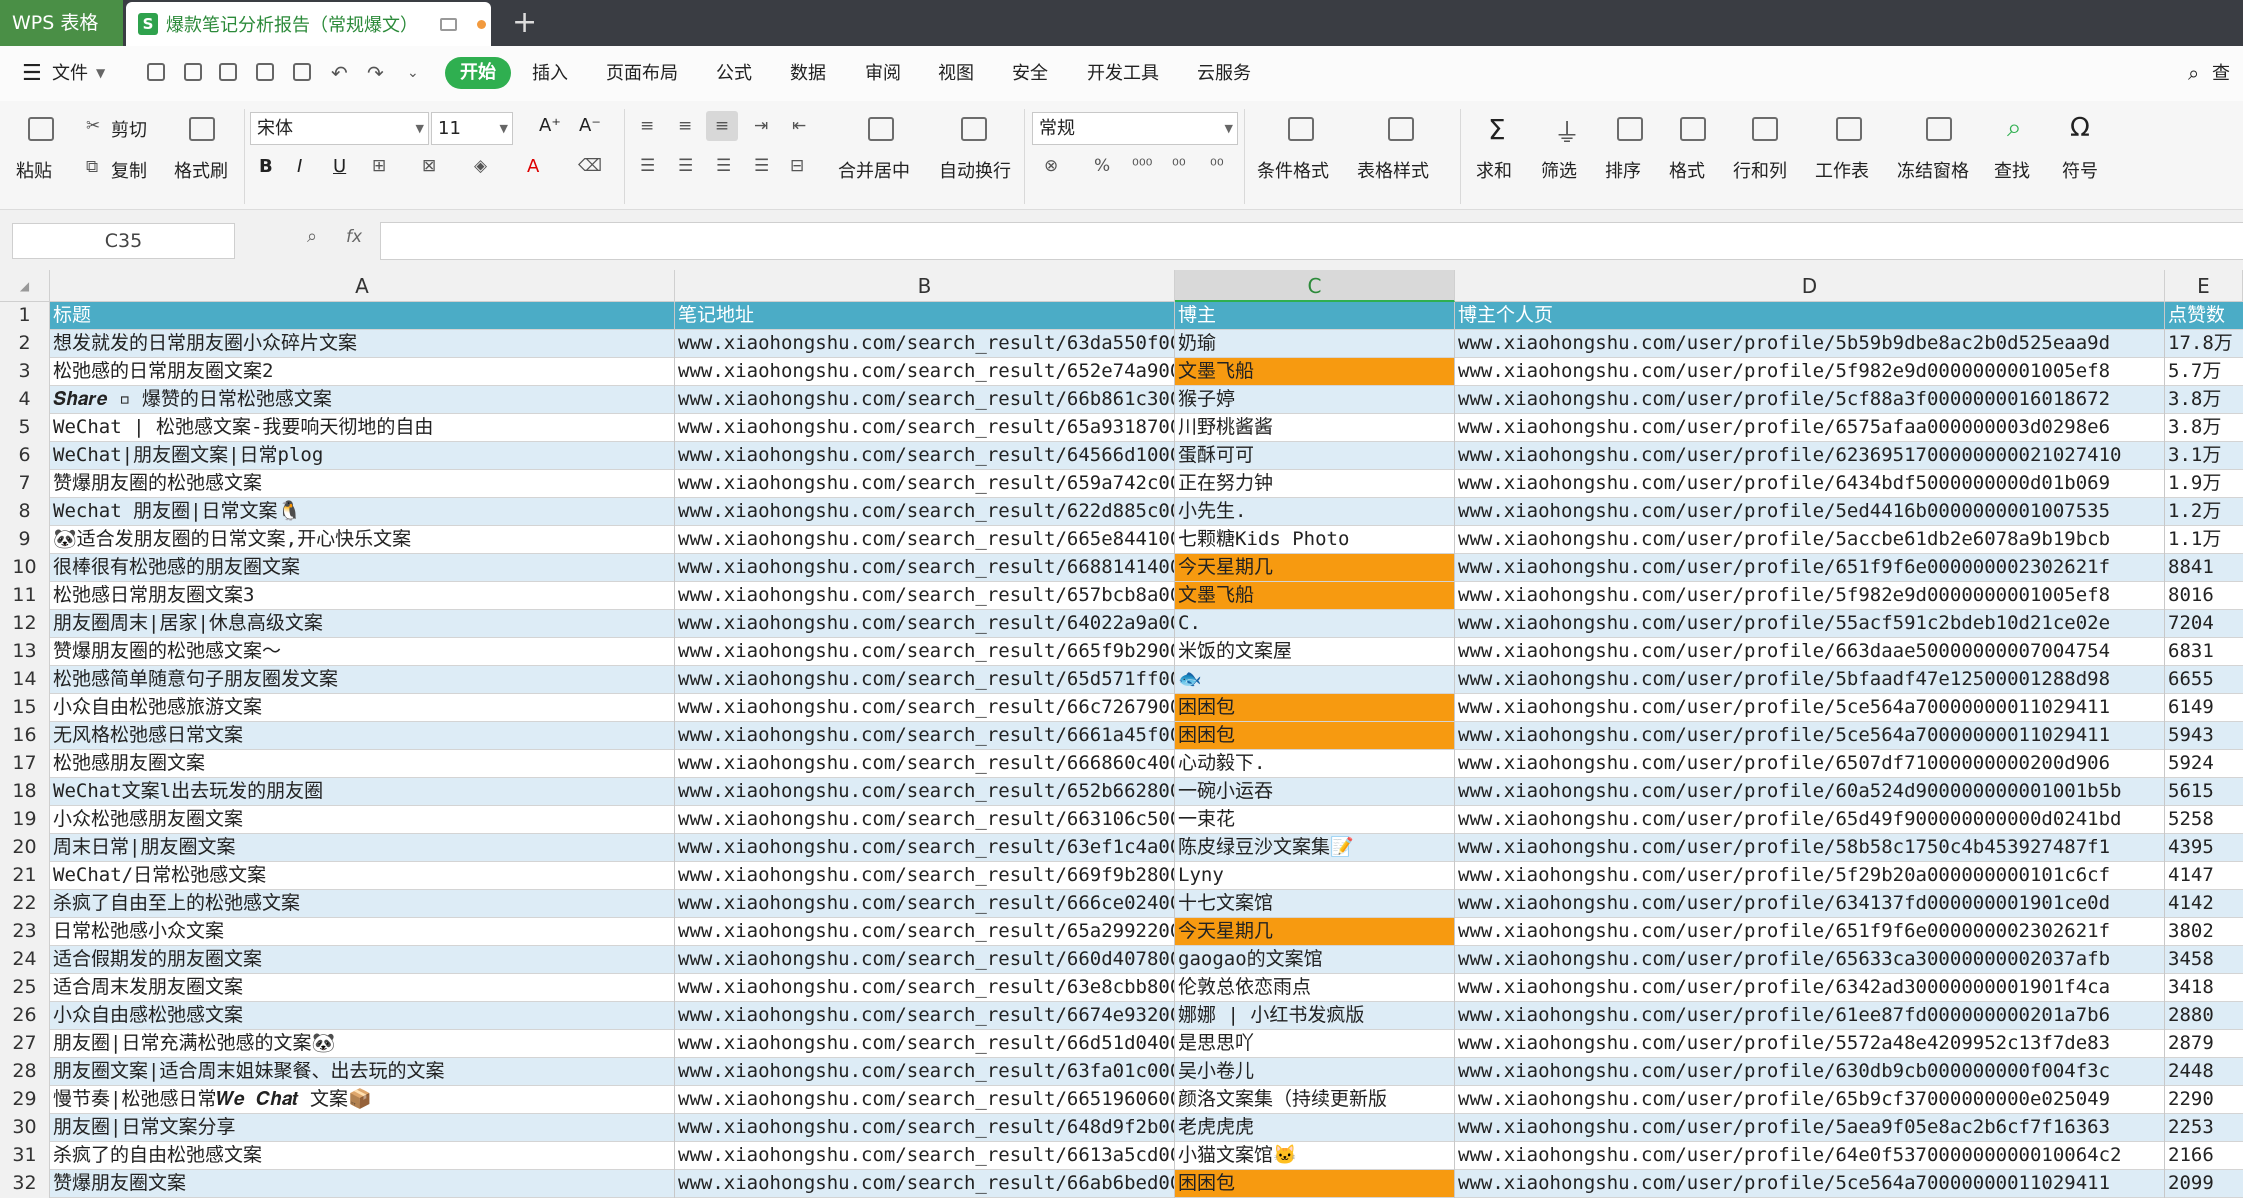 Image resolution: width=2243 pixels, height=1200 pixels. What do you see at coordinates (93, 126) in the screenshot?
I see `cut-icon: ✂` at bounding box center [93, 126].